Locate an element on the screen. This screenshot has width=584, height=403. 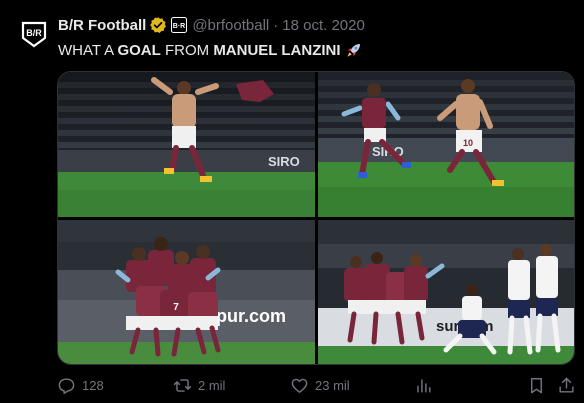
svg-text: B/R is located at coordinates (34, 33).